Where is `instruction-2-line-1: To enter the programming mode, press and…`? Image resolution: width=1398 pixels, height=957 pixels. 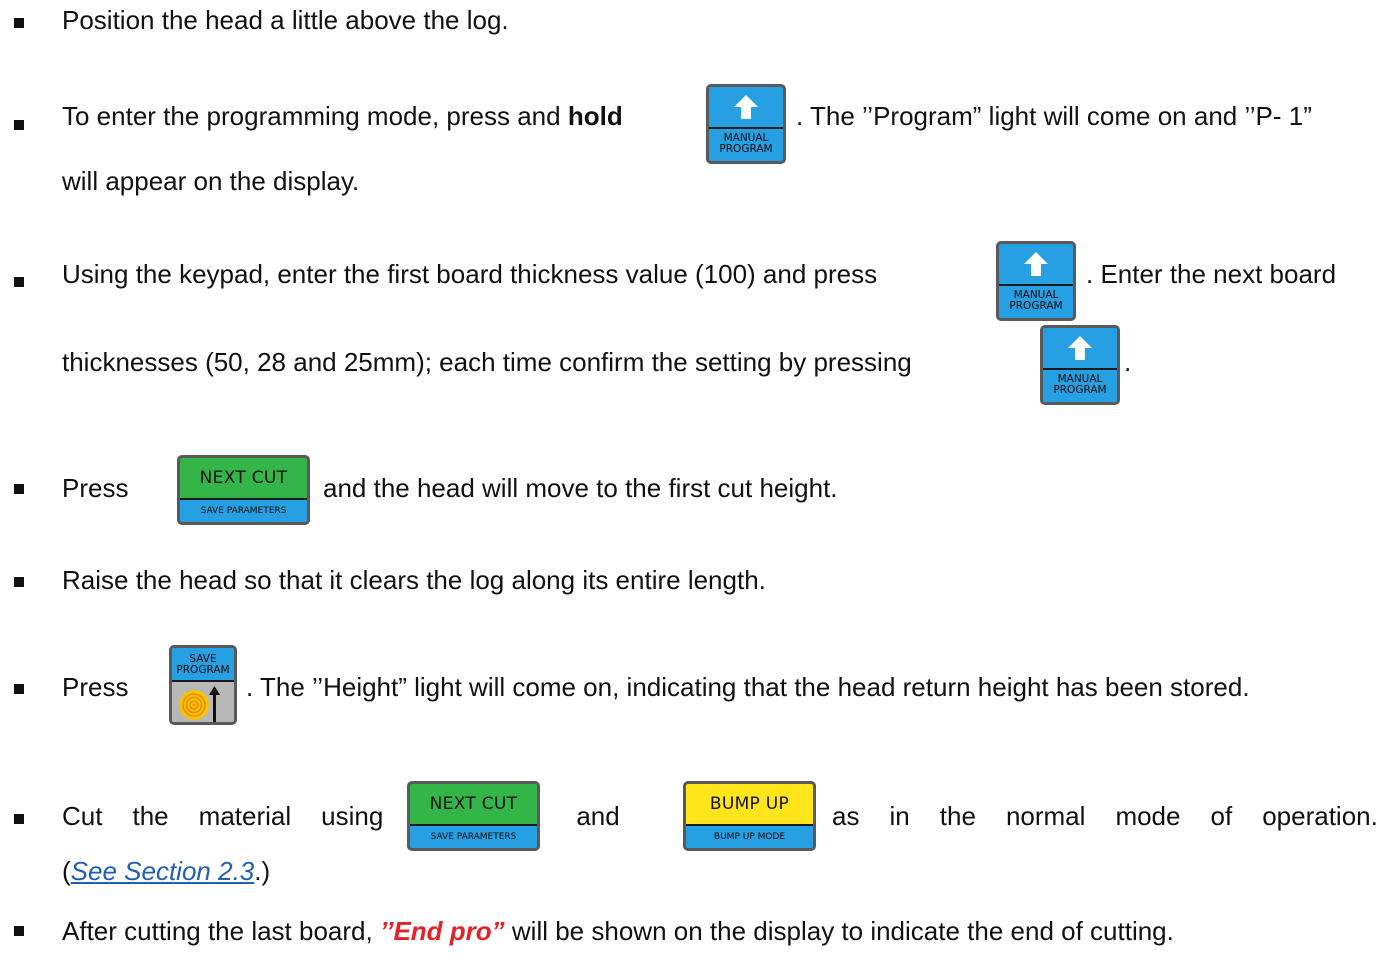 instruction-2-line-1: To enter the programming mode, press and… is located at coordinates (342, 116).